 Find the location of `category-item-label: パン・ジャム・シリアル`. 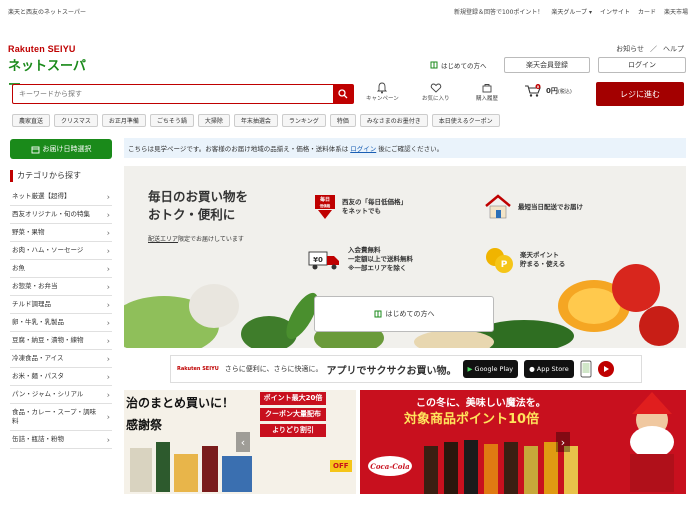

category-item-label: パン・ジャム・シリアル is located at coordinates (48, 394).